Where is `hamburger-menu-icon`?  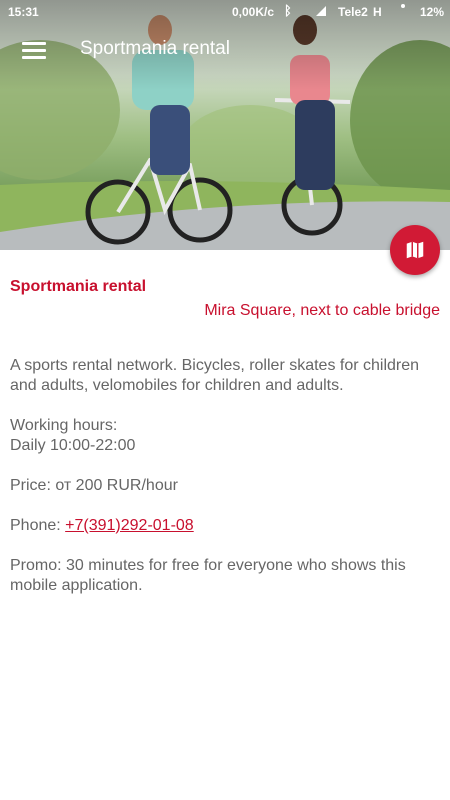 hamburger-menu-icon is located at coordinates (35, 51).